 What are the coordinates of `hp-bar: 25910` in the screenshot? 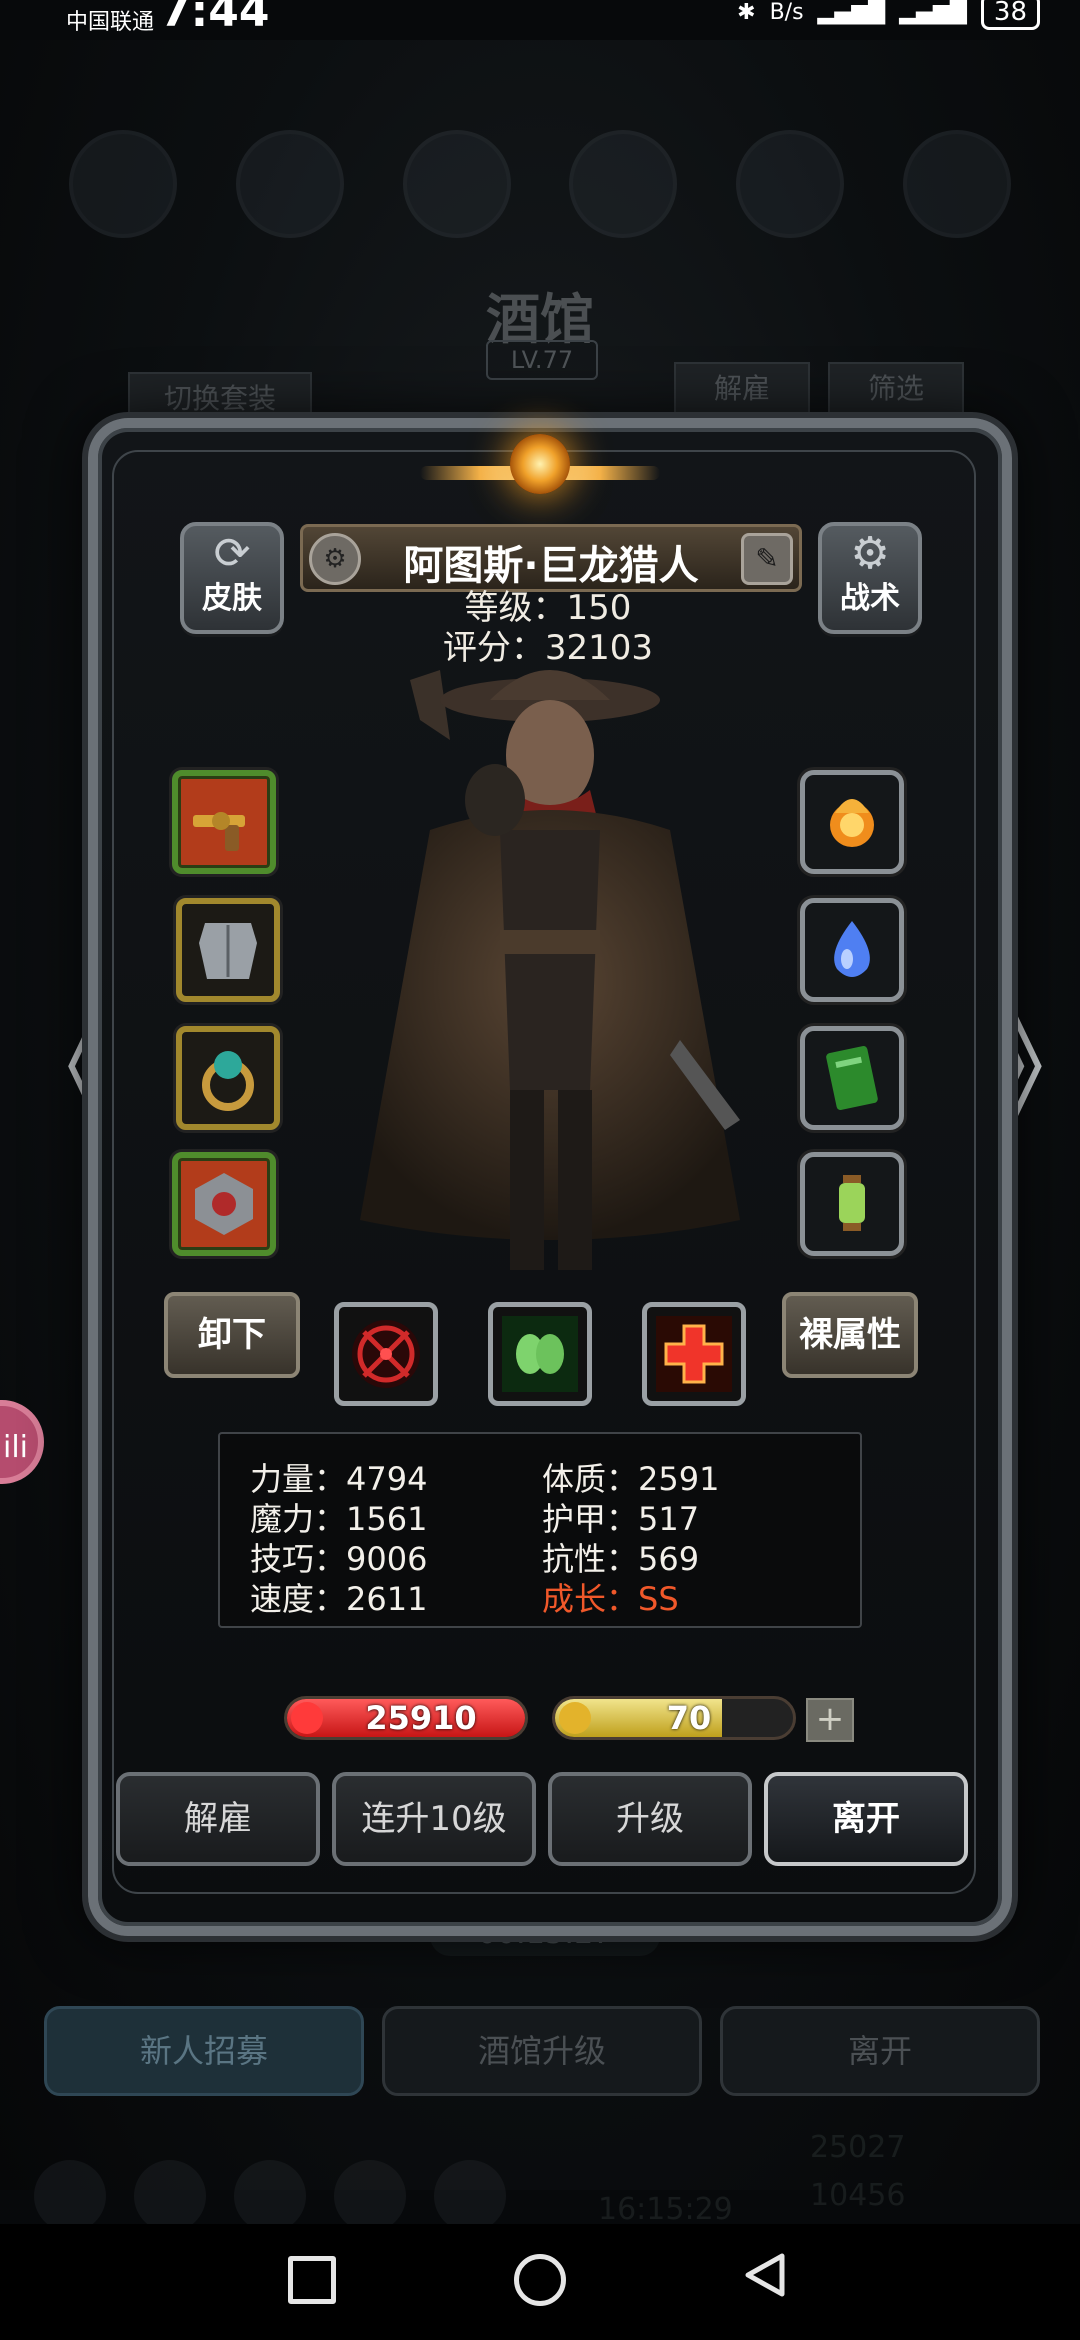 It's located at (406, 1718).